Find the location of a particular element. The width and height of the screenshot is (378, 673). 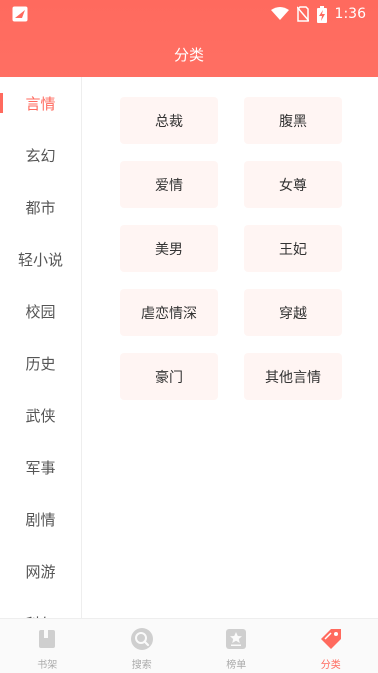

category-button-haomen: 豪门 is located at coordinates (169, 376).